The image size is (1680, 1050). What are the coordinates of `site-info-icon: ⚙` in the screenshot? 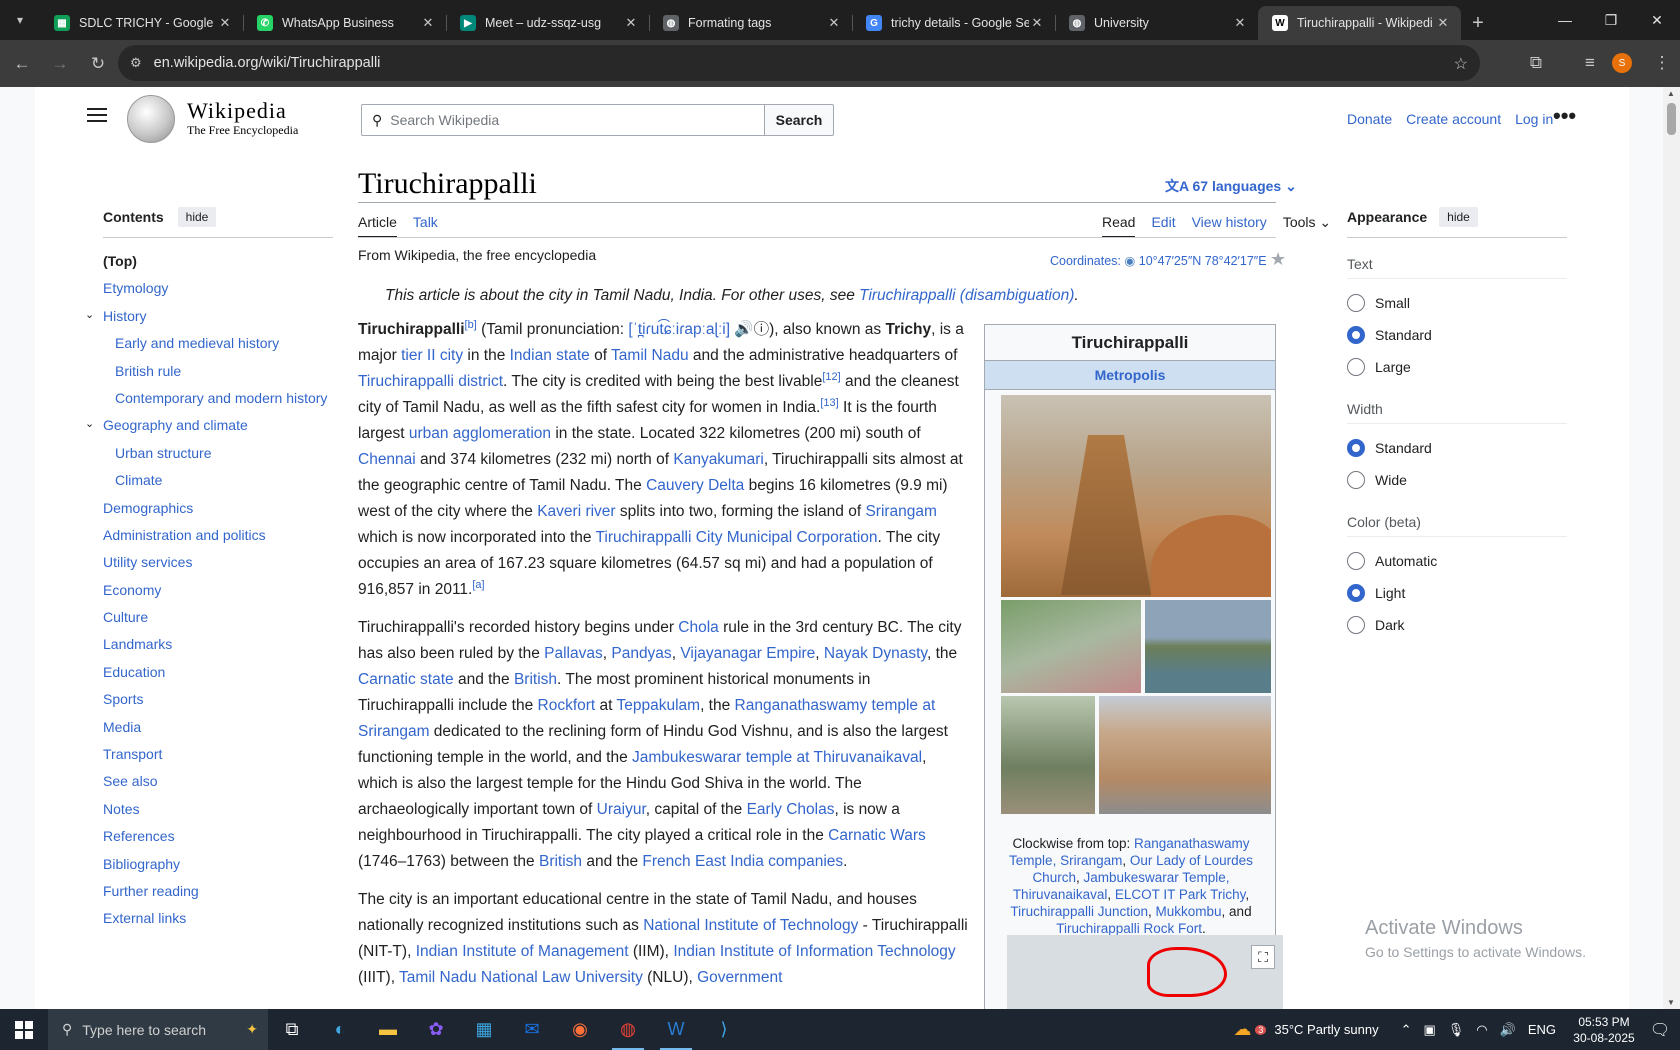 It's located at (136, 63).